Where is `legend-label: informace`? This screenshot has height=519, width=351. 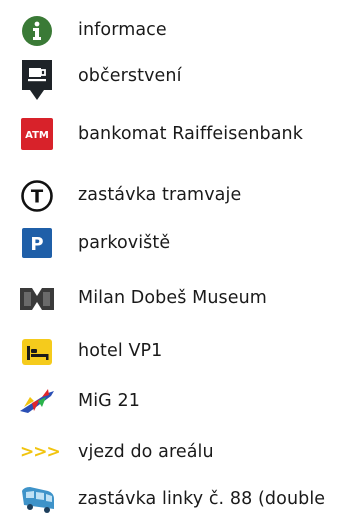
legend-label: informace is located at coordinates (122, 30).